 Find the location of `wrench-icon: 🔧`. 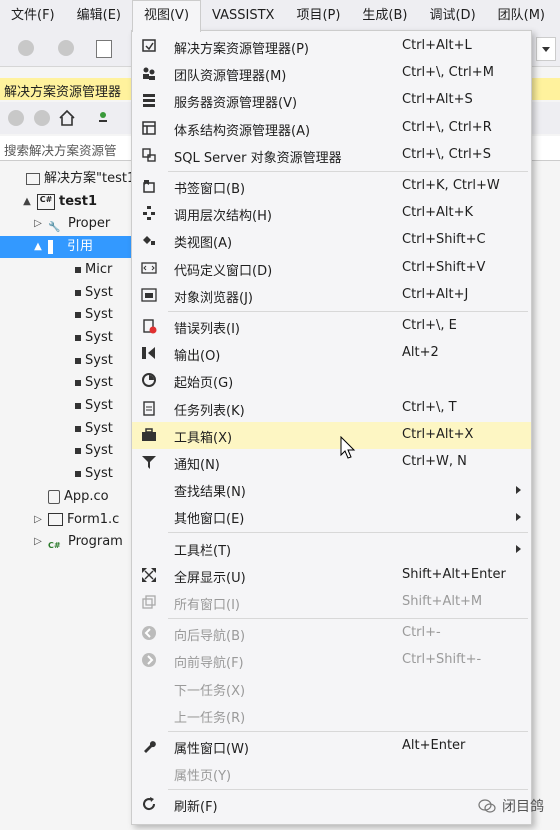

wrench-icon: 🔧 is located at coordinates (54, 228).